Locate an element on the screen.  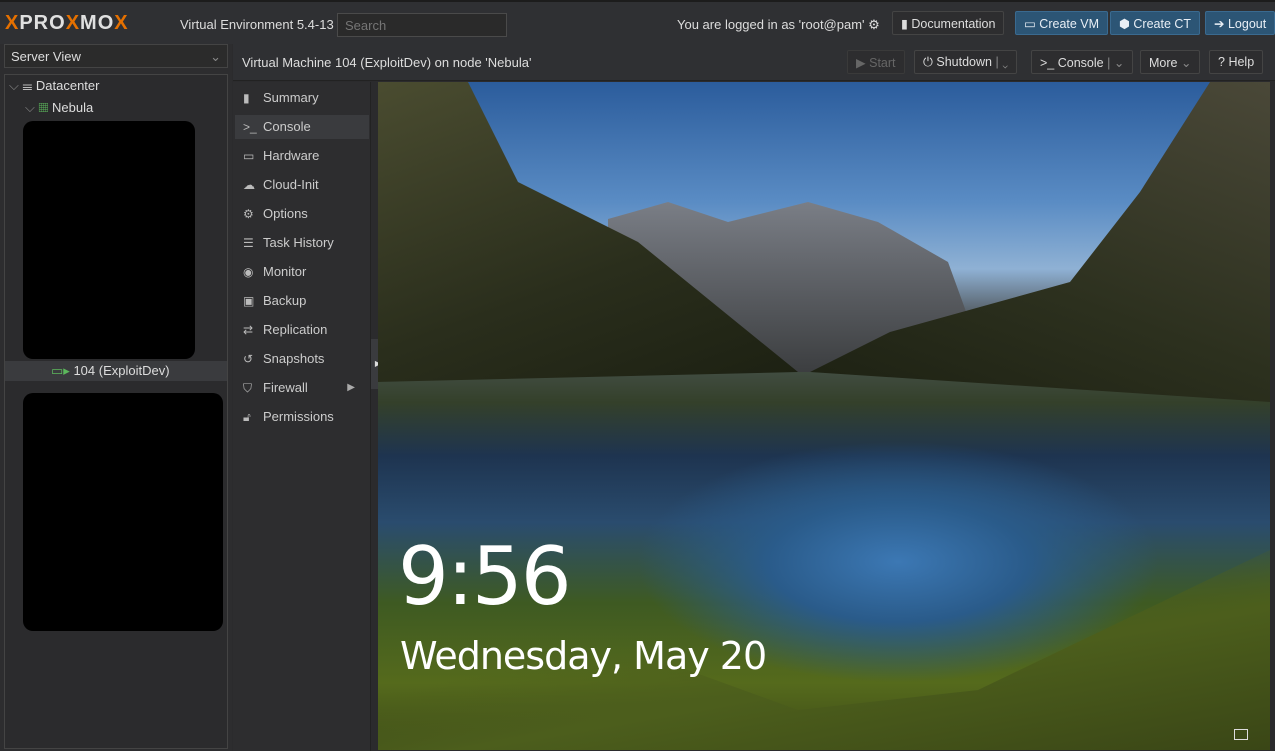
create-vm-button: ▭ Create VM is located at coordinates (1062, 23).